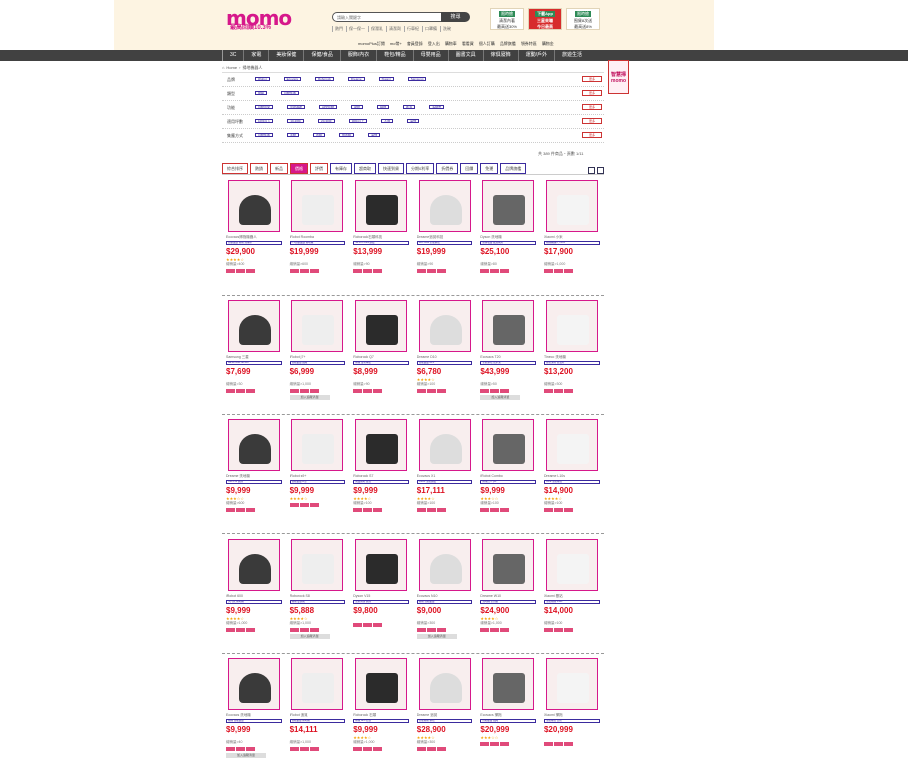 The image size is (908, 773). I want to click on filter-option: 避障, so click(357, 107).